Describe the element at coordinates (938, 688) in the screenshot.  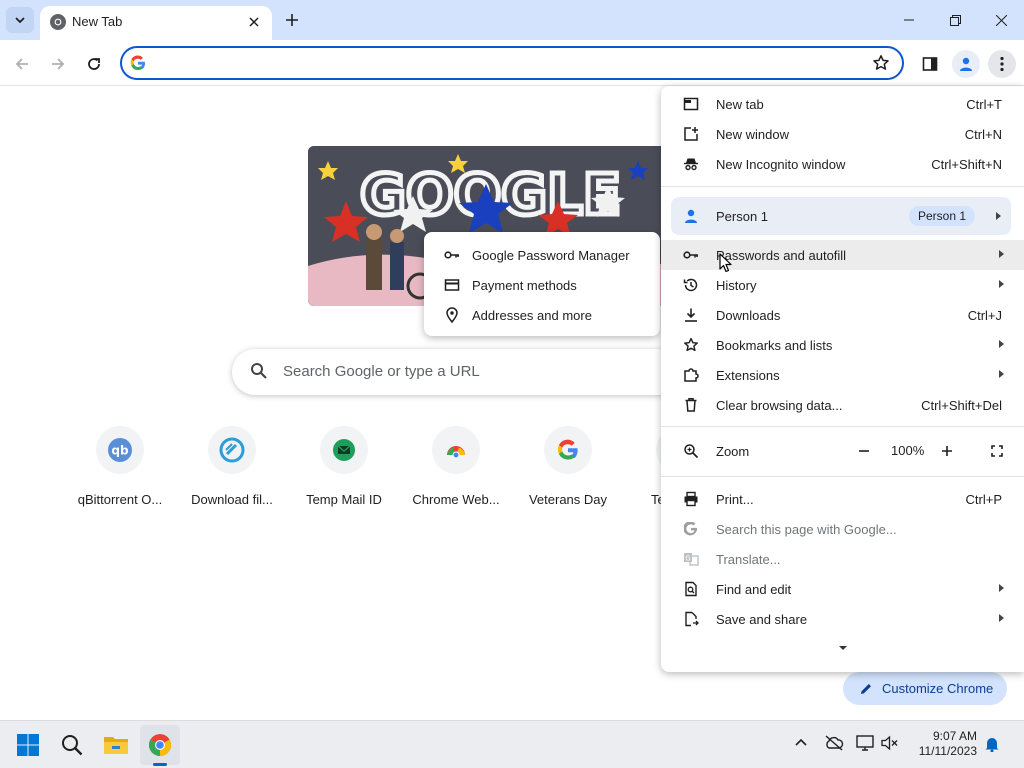
I see `customize-chrome-label: Customize Chrome` at that location.